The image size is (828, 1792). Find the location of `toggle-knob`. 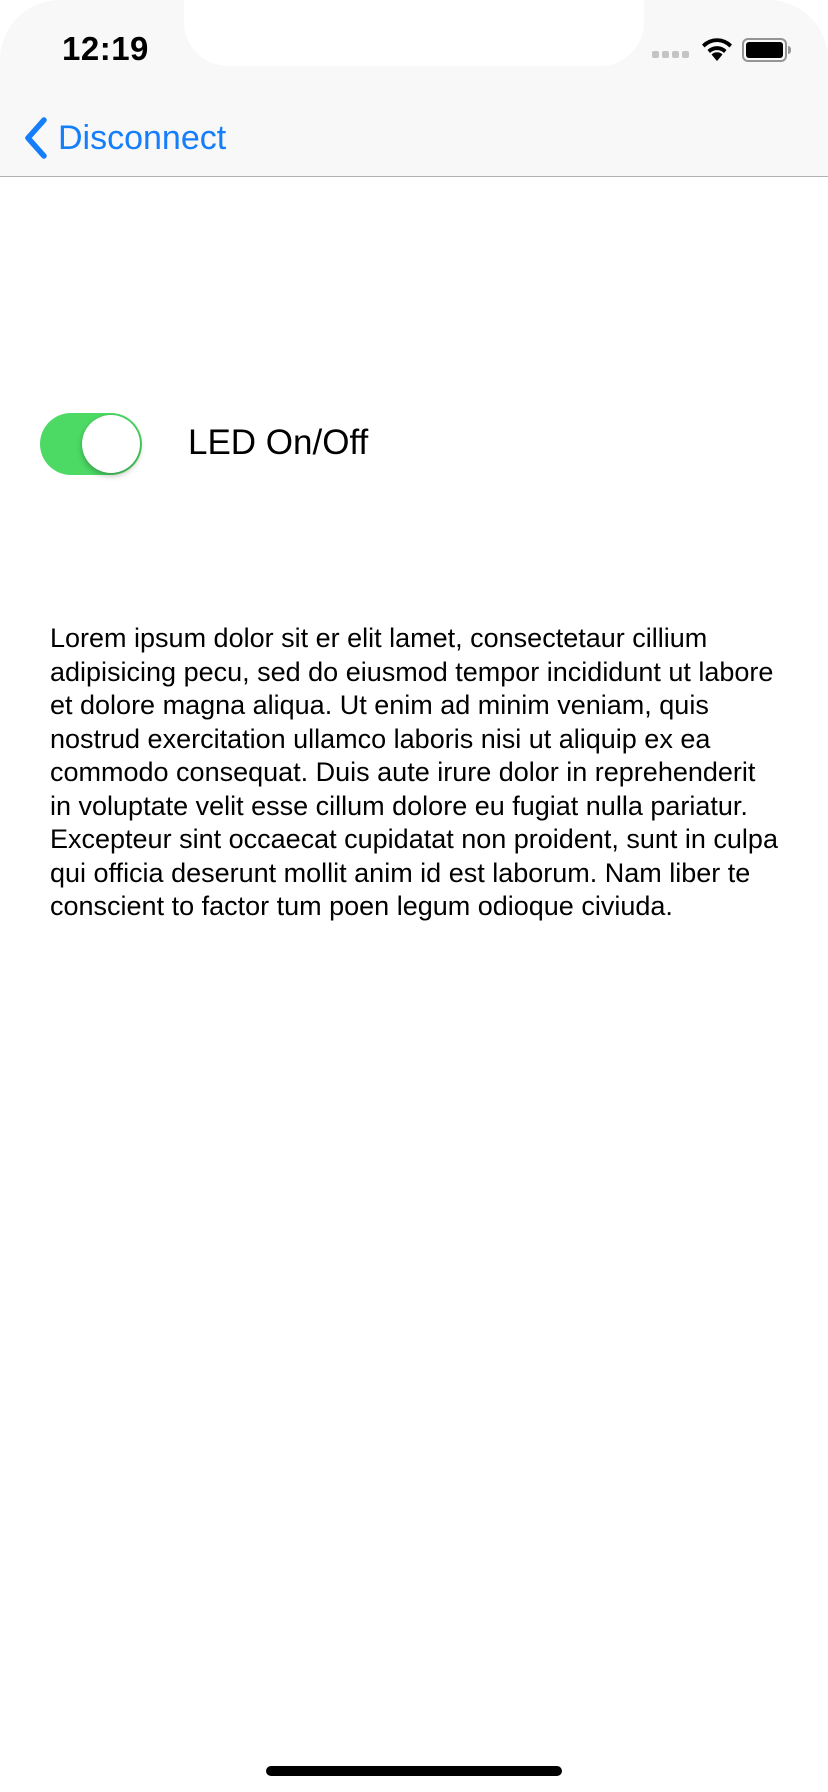

toggle-knob is located at coordinates (111, 444).